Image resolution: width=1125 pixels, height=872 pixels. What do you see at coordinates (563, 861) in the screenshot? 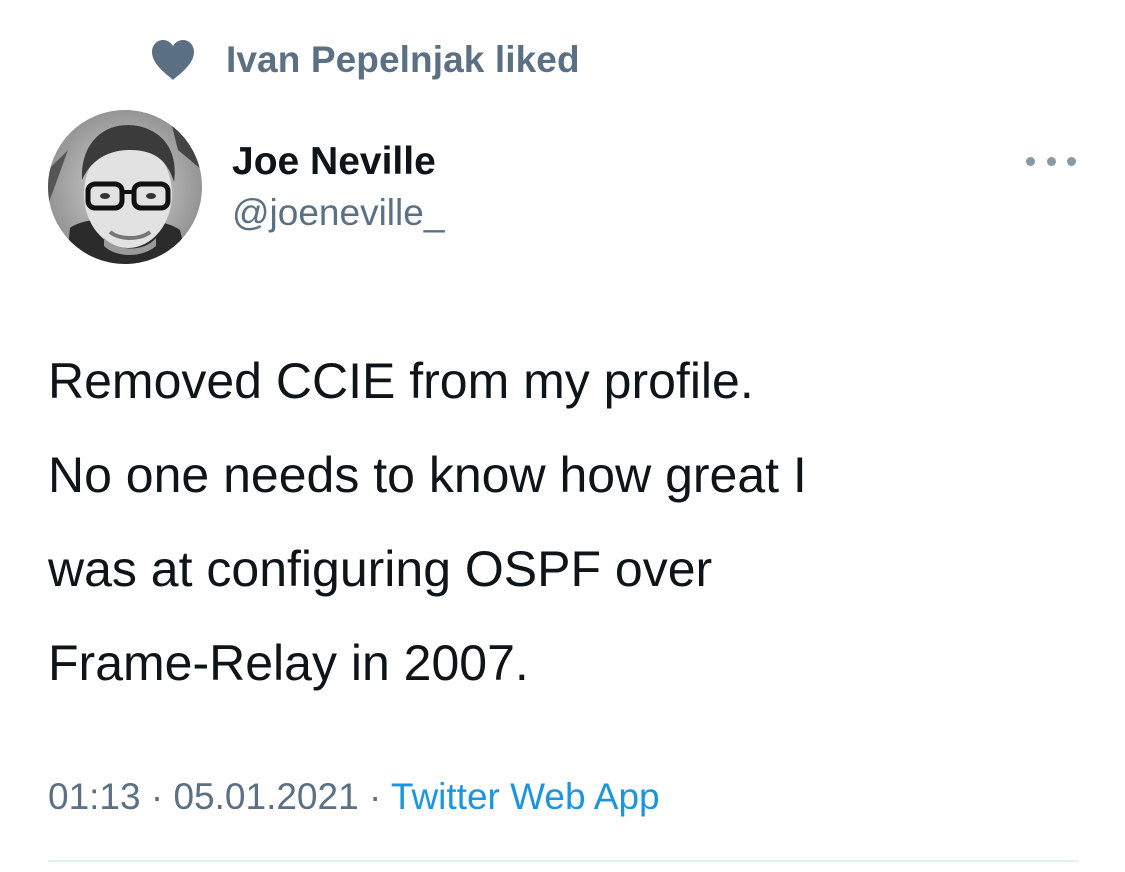
I see `divider` at bounding box center [563, 861].